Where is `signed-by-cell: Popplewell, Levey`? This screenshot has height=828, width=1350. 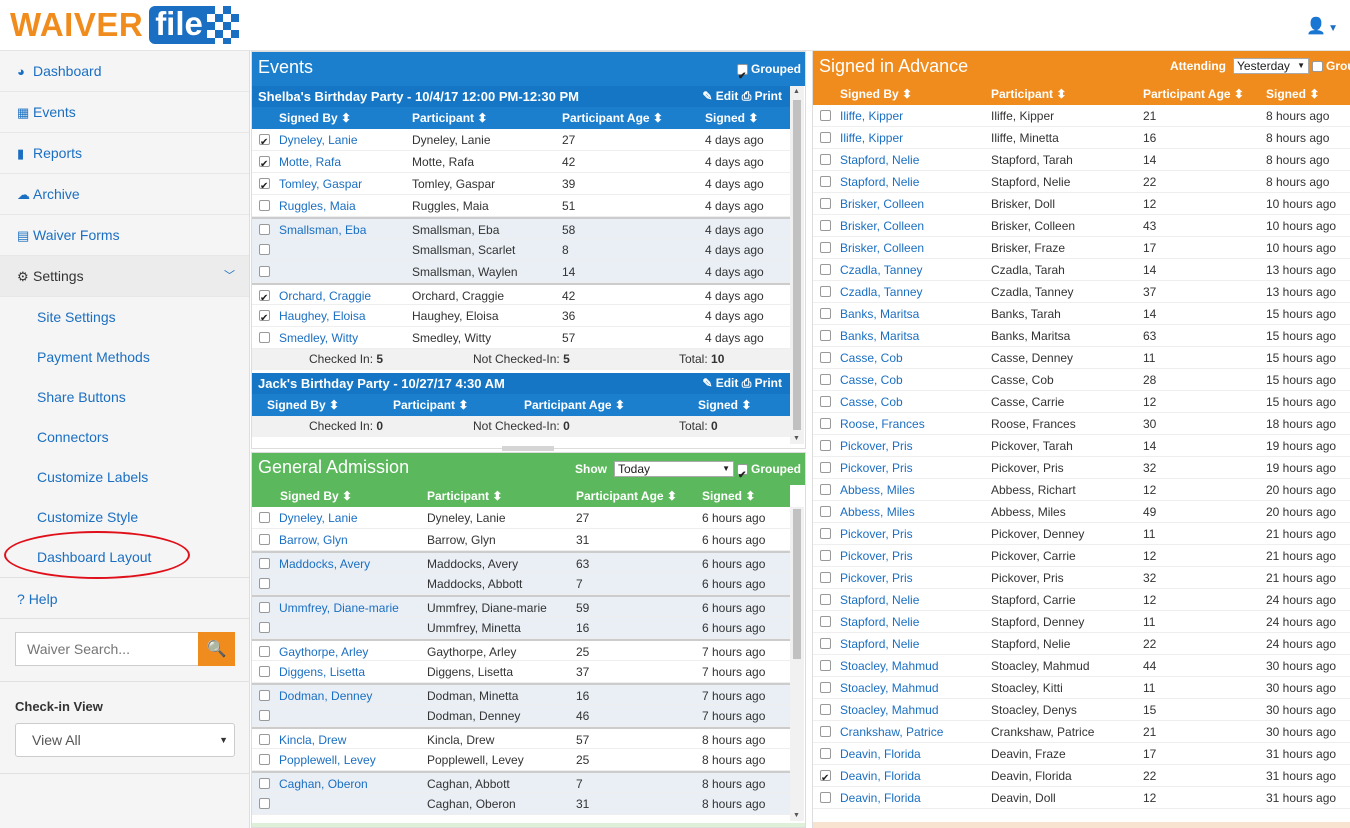 signed-by-cell: Popplewell, Levey is located at coordinates (327, 760).